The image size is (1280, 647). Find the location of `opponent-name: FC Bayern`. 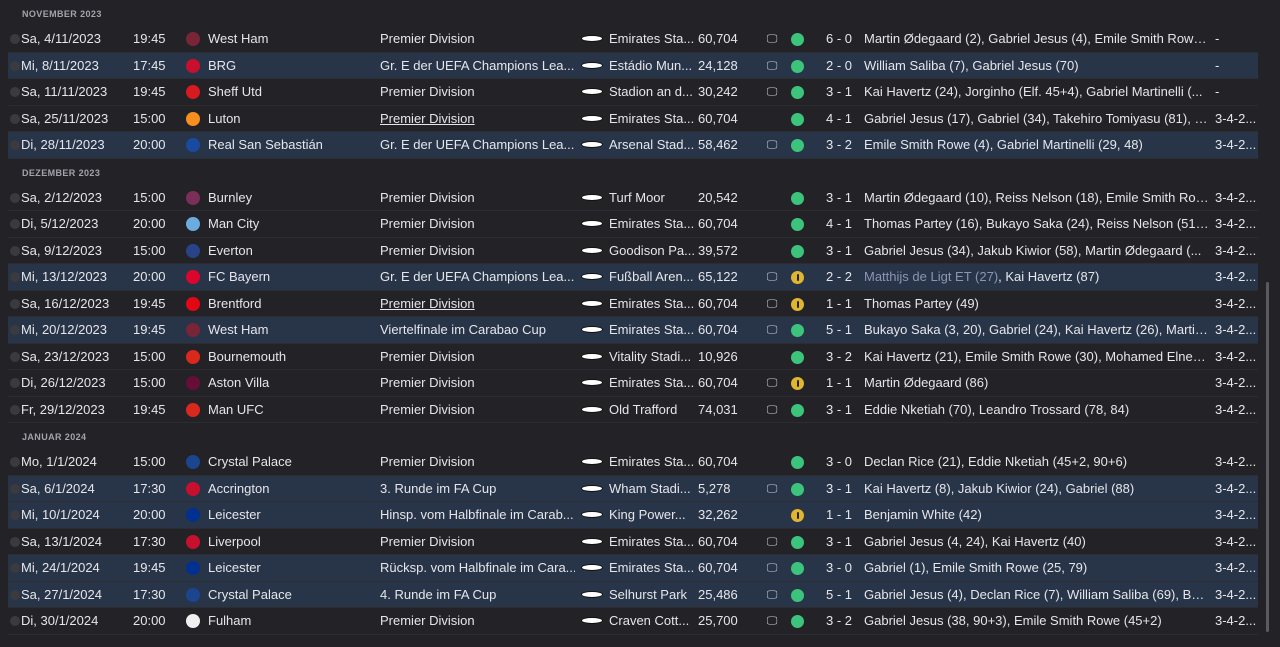

opponent-name: FC Bayern is located at coordinates (288, 277).